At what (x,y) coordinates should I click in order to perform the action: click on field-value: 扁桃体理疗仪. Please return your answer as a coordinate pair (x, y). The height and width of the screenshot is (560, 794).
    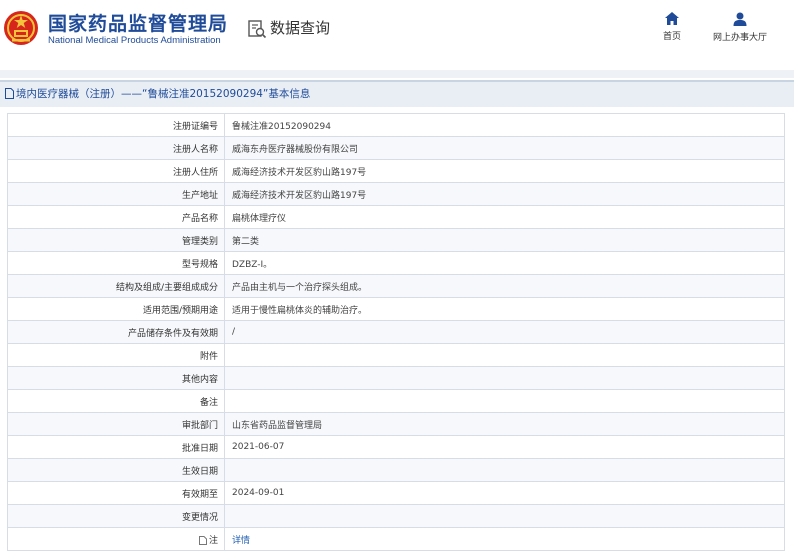
    Looking at the image, I should click on (504, 217).